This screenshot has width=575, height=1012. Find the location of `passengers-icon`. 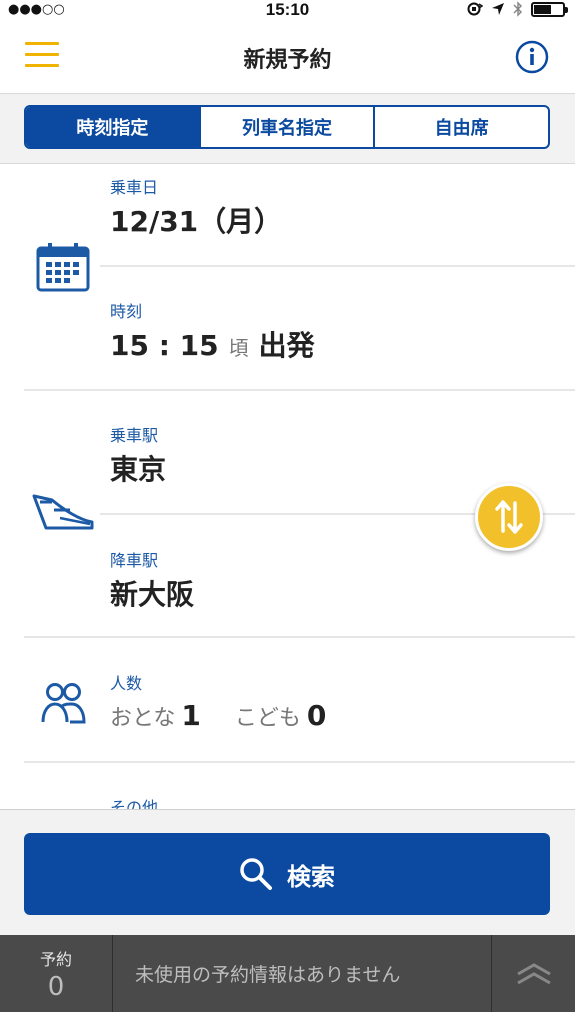

passengers-icon is located at coordinates (63, 703).